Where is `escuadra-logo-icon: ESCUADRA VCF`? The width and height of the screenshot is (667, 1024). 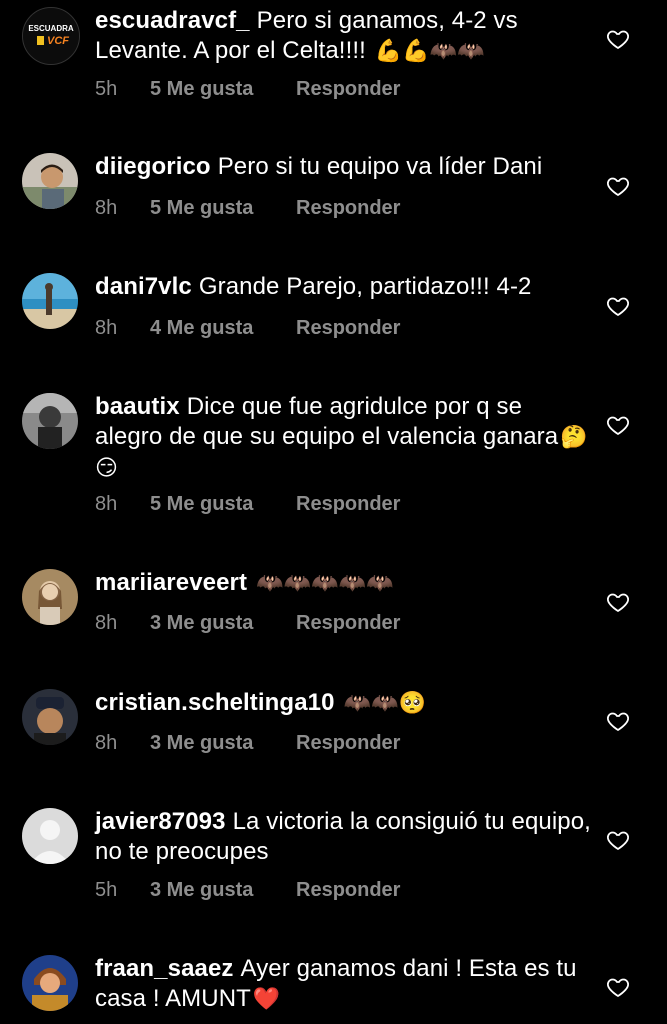
escuadra-logo-icon: ESCUADRA VCF is located at coordinates (51, 36).